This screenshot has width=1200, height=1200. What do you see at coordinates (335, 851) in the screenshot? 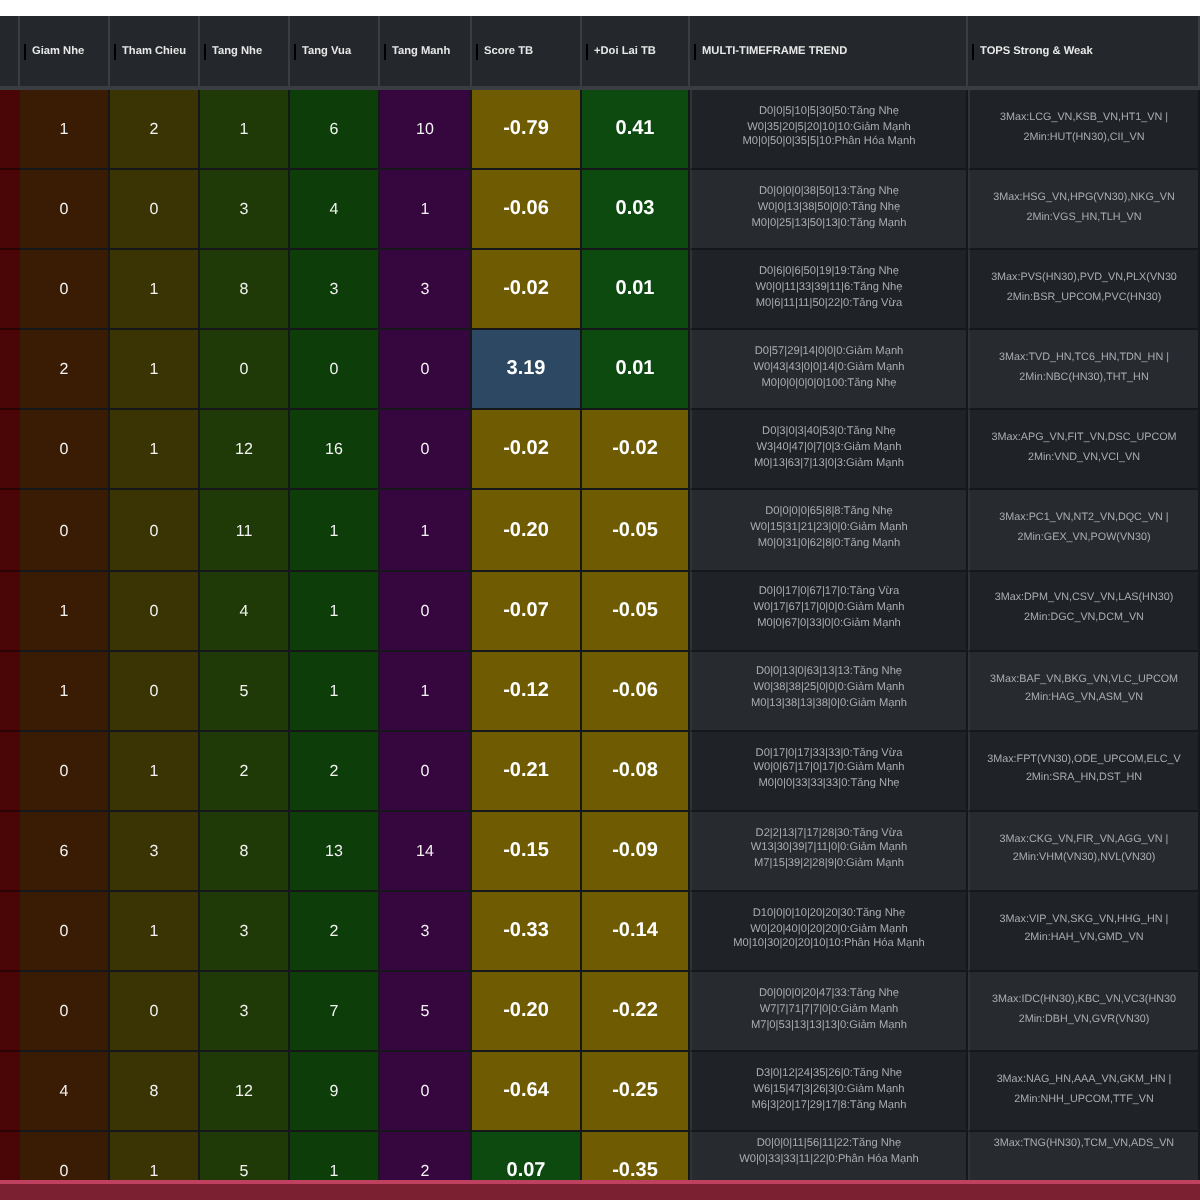
I see `count-cell: 13` at bounding box center [335, 851].